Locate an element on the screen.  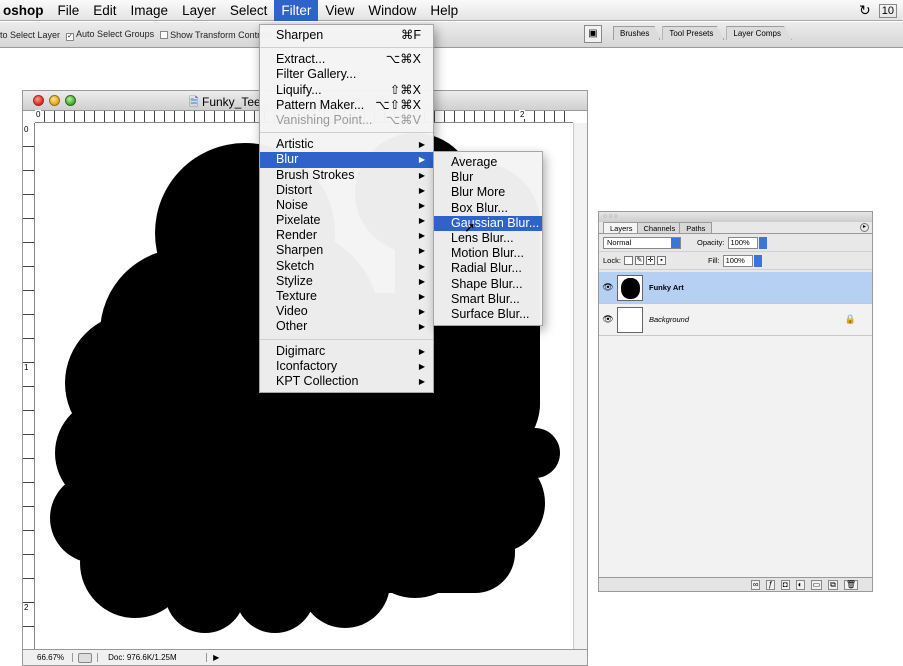
fill-input: 100% is located at coordinates (737, 260).